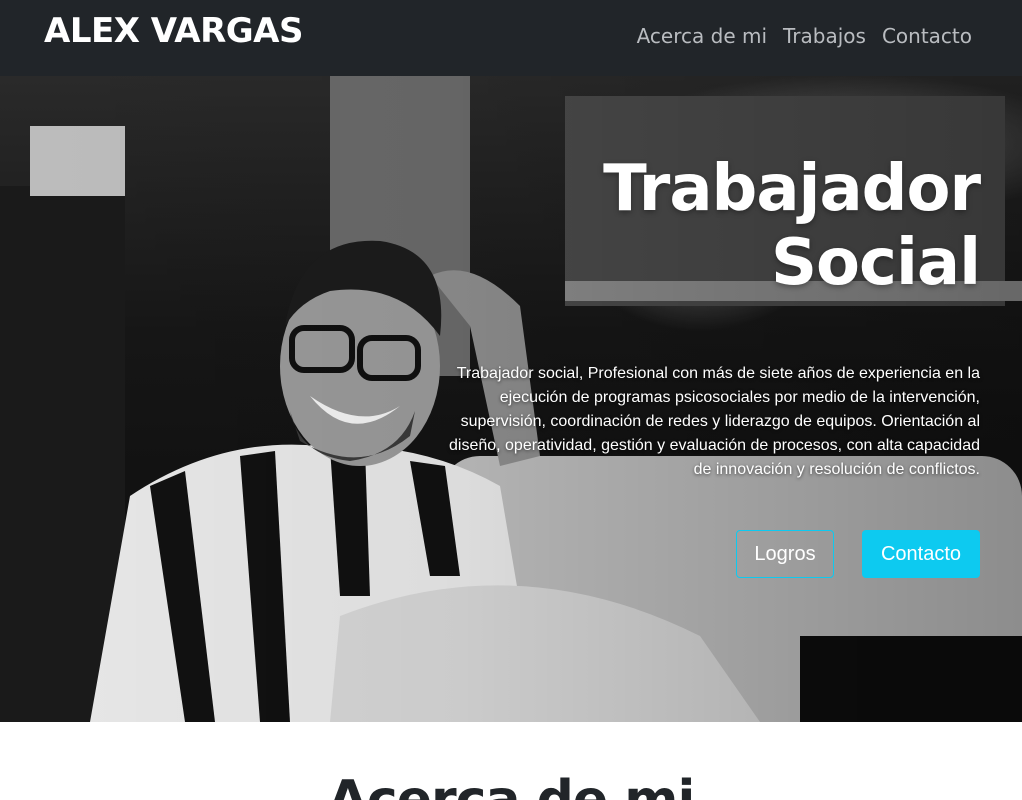 The height and width of the screenshot is (800, 1022). I want to click on contact-button: Contacto, so click(921, 554).